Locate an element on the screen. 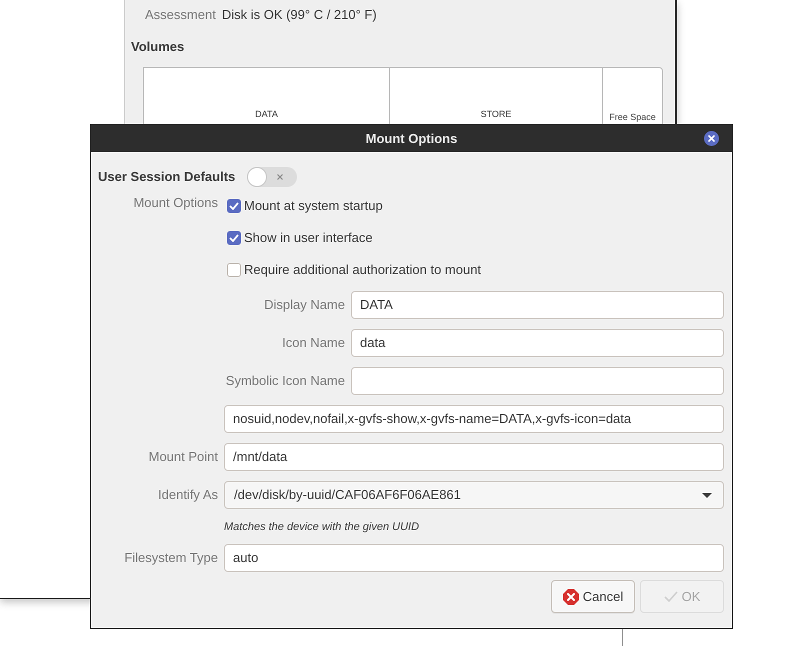 This screenshot has height=646, width=810. cancel-button: Cancel is located at coordinates (593, 596).